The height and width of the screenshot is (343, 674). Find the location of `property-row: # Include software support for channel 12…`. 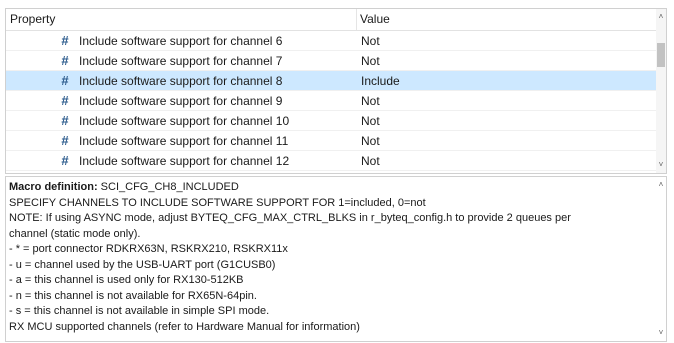

property-row: # Include software support for channel 12… is located at coordinates (334, 161).